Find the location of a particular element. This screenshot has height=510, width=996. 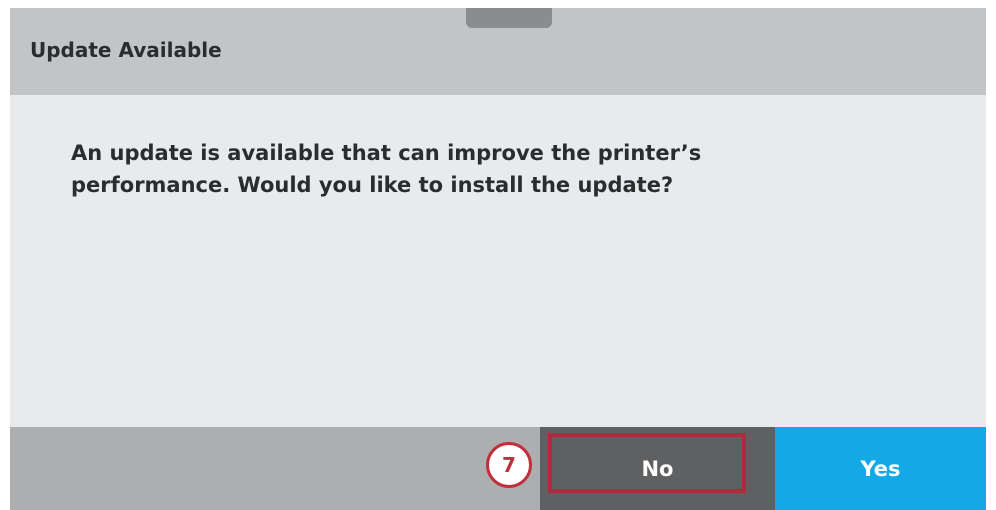

step-callout: 7 is located at coordinates (509, 465).